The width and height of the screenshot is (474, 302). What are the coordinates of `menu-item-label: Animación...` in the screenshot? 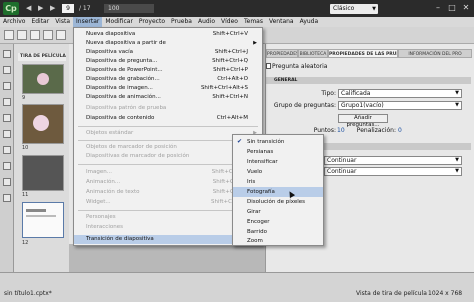 It's located at (103, 182).